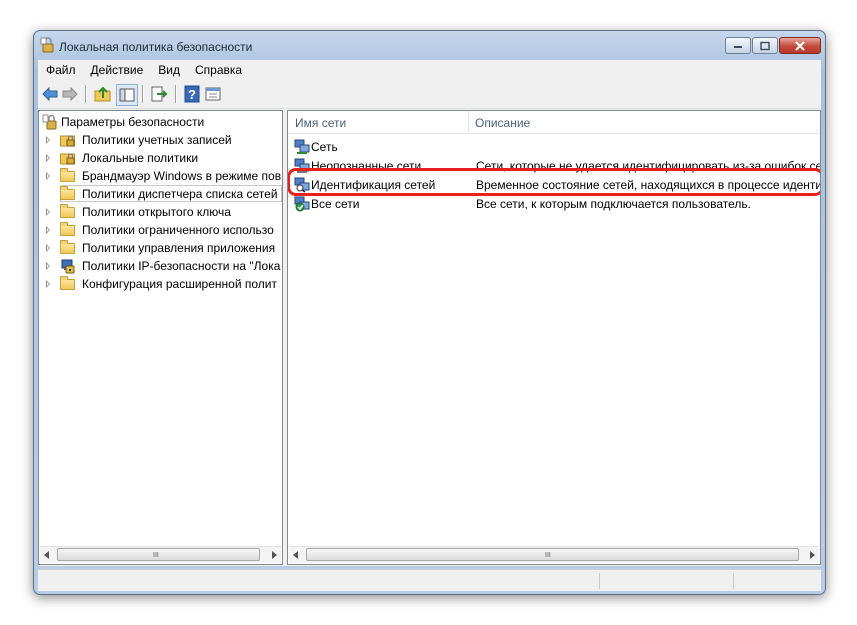  I want to click on tree-root: Параметры безопасности, so click(160, 122).